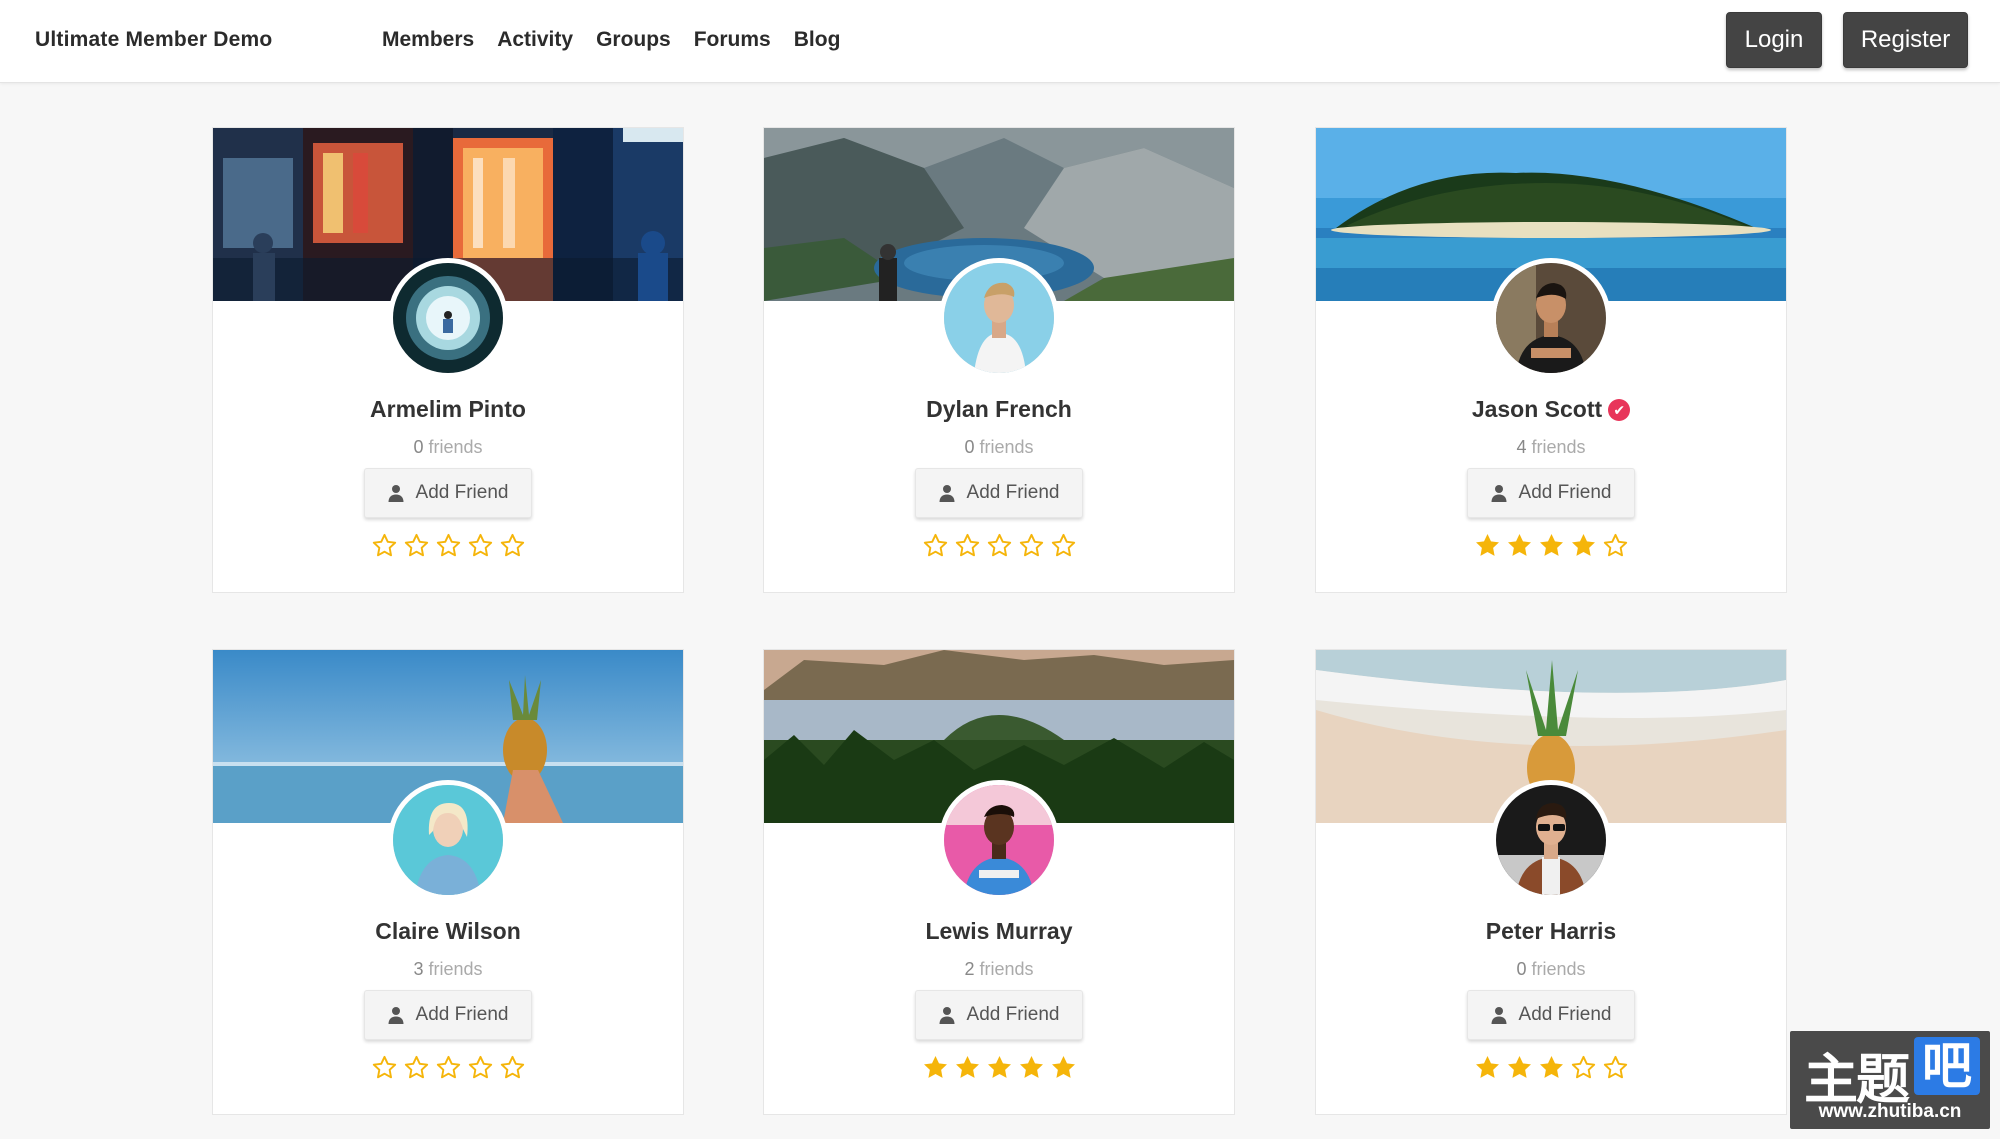 The image size is (2000, 1139). What do you see at coordinates (535, 40) in the screenshot?
I see `nav-activity: Activity` at bounding box center [535, 40].